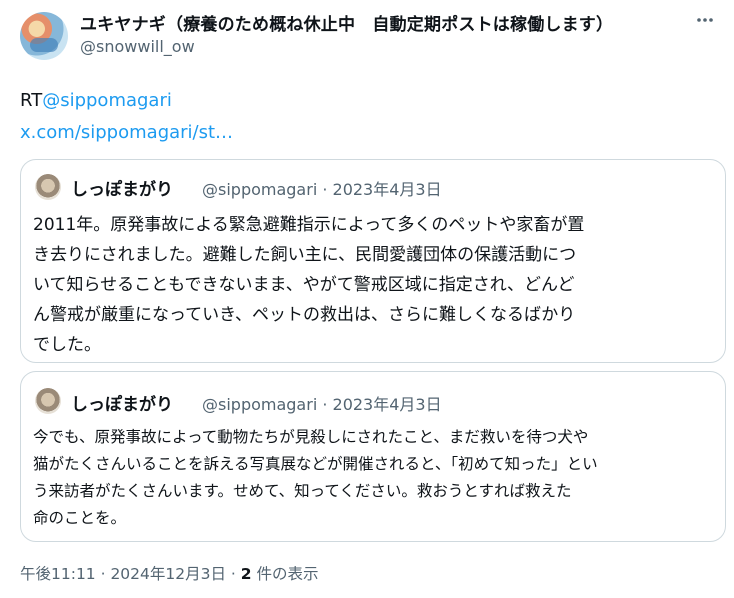 The image size is (734, 598). What do you see at coordinates (304, 285) in the screenshot?
I see `quote-line: いて知らせることもできないまま、やがて警戒区域に指定され、どんど` at bounding box center [304, 285].